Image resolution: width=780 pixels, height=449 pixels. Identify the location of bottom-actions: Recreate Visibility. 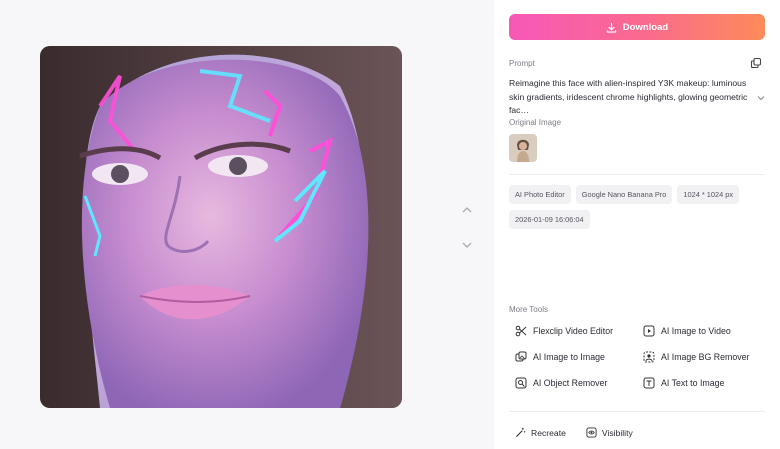
(574, 432).